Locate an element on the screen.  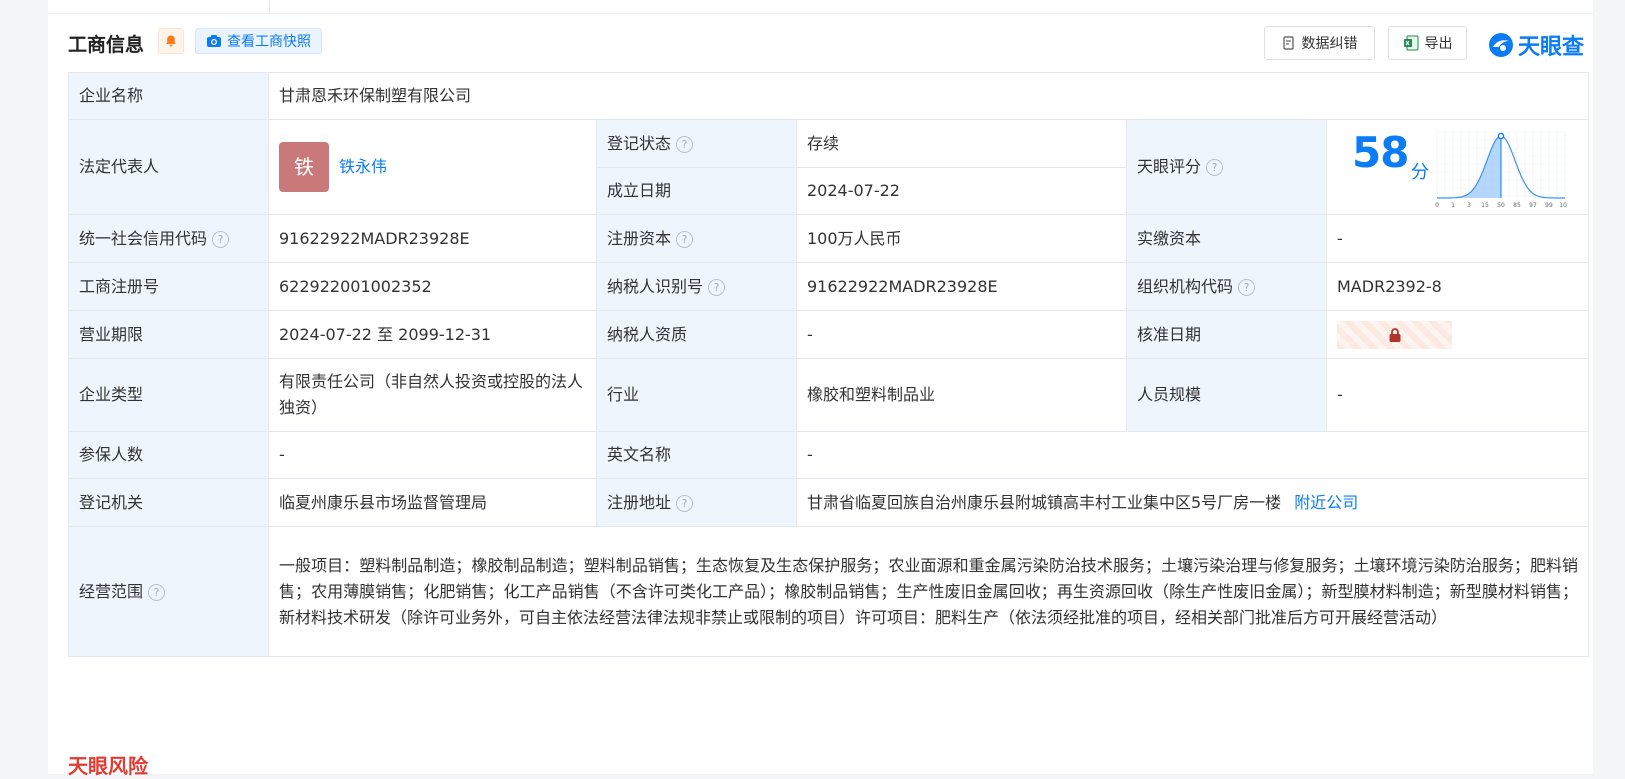
legal-rep-link: 铁永伟 is located at coordinates (363, 167).